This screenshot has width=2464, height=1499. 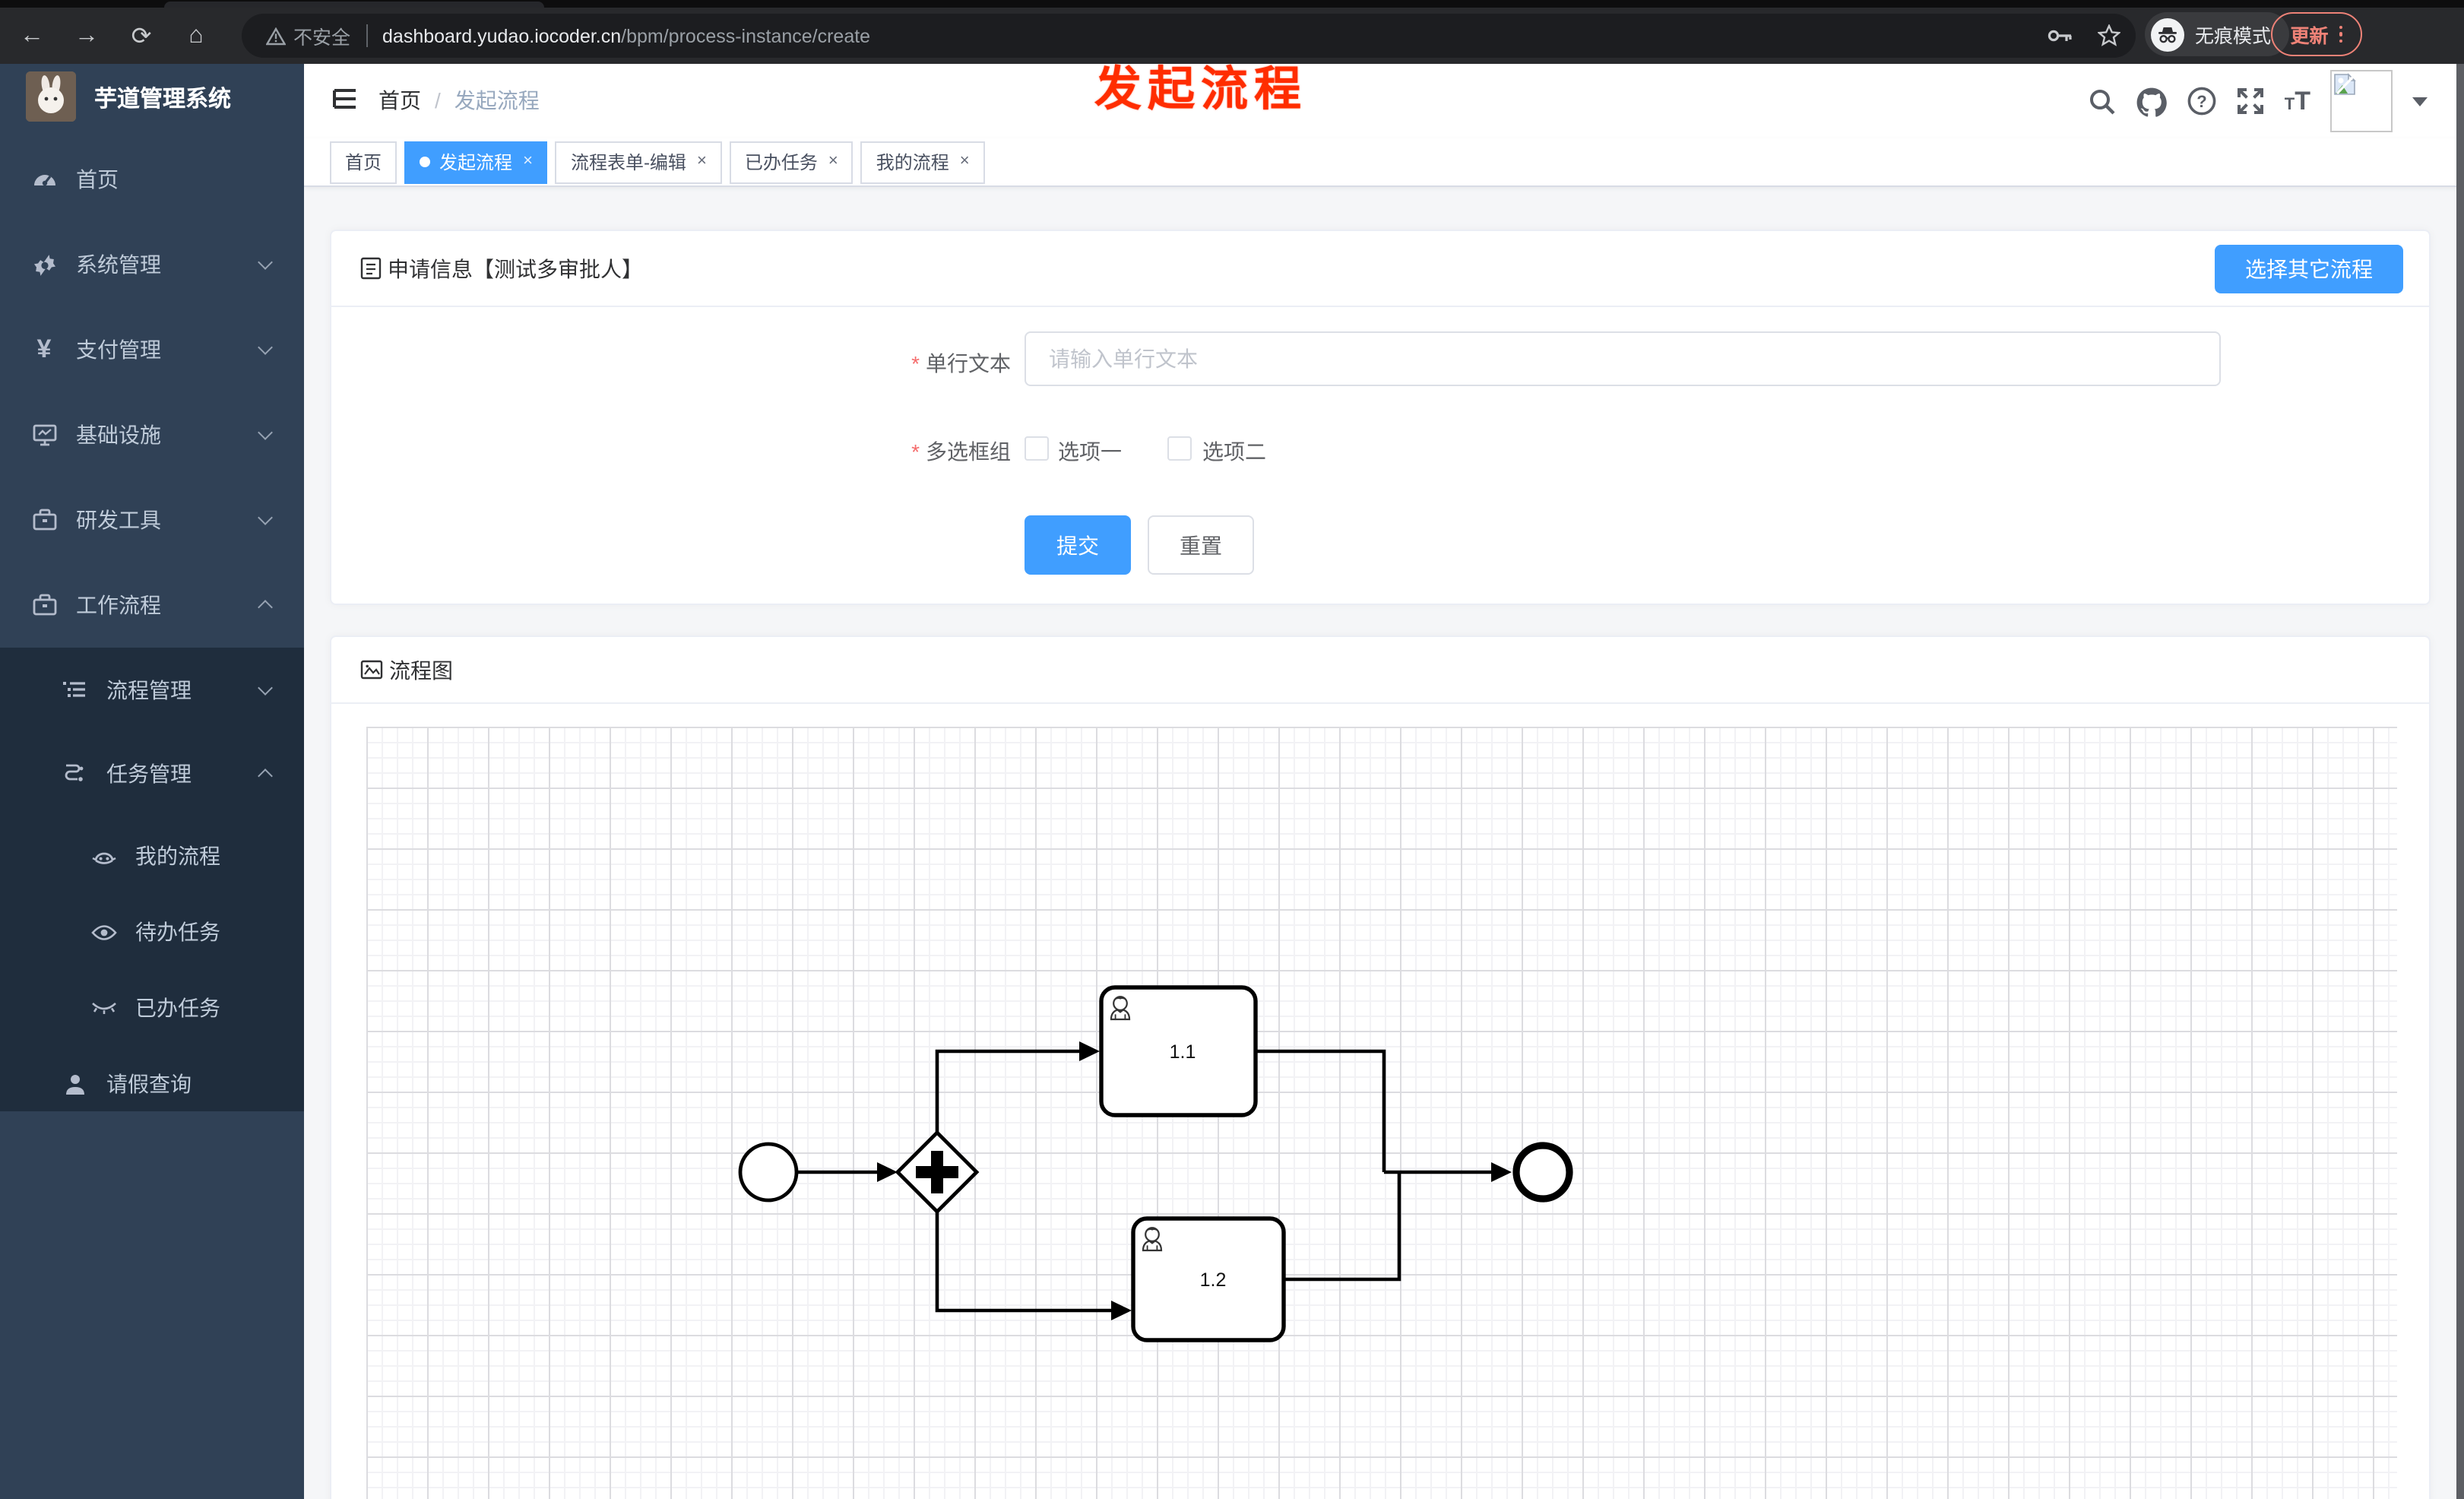 What do you see at coordinates (399, 101) in the screenshot?
I see `breadcrumb-home: 首页` at bounding box center [399, 101].